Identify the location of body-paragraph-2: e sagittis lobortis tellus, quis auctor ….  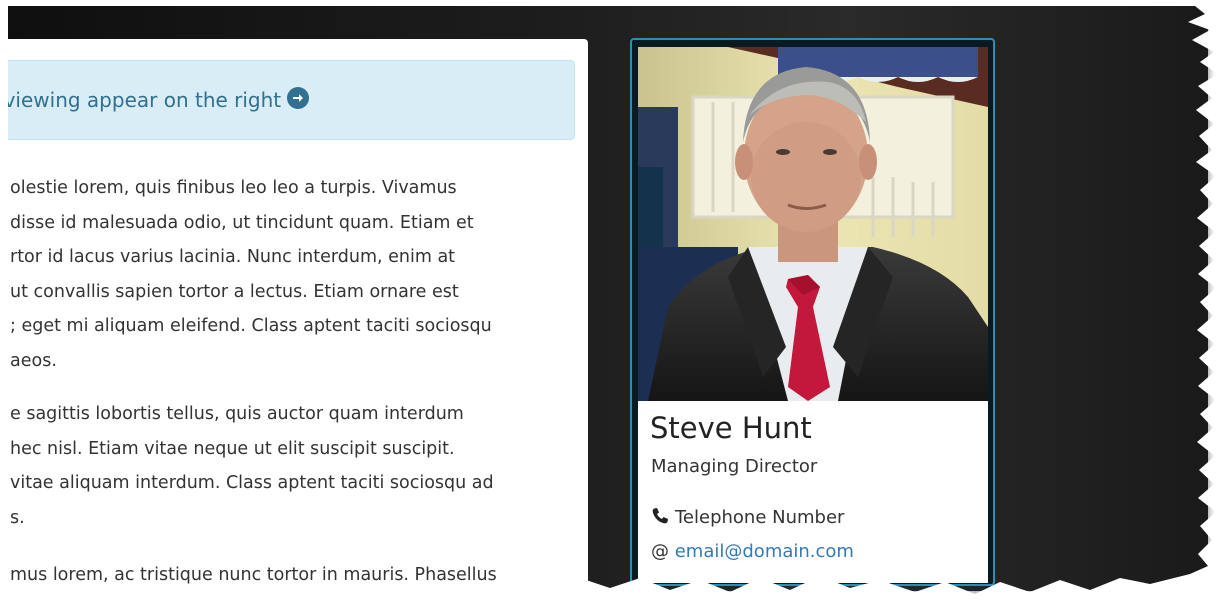
(297, 466).